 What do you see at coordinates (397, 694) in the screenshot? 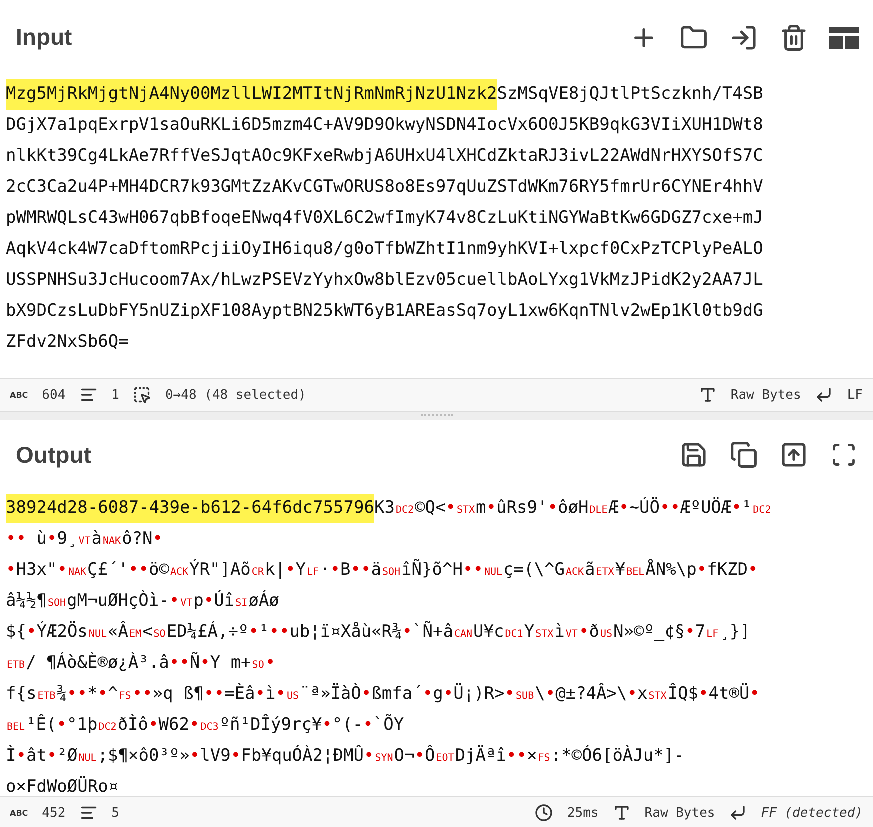
I see `output-text: ßmfa´` at bounding box center [397, 694].